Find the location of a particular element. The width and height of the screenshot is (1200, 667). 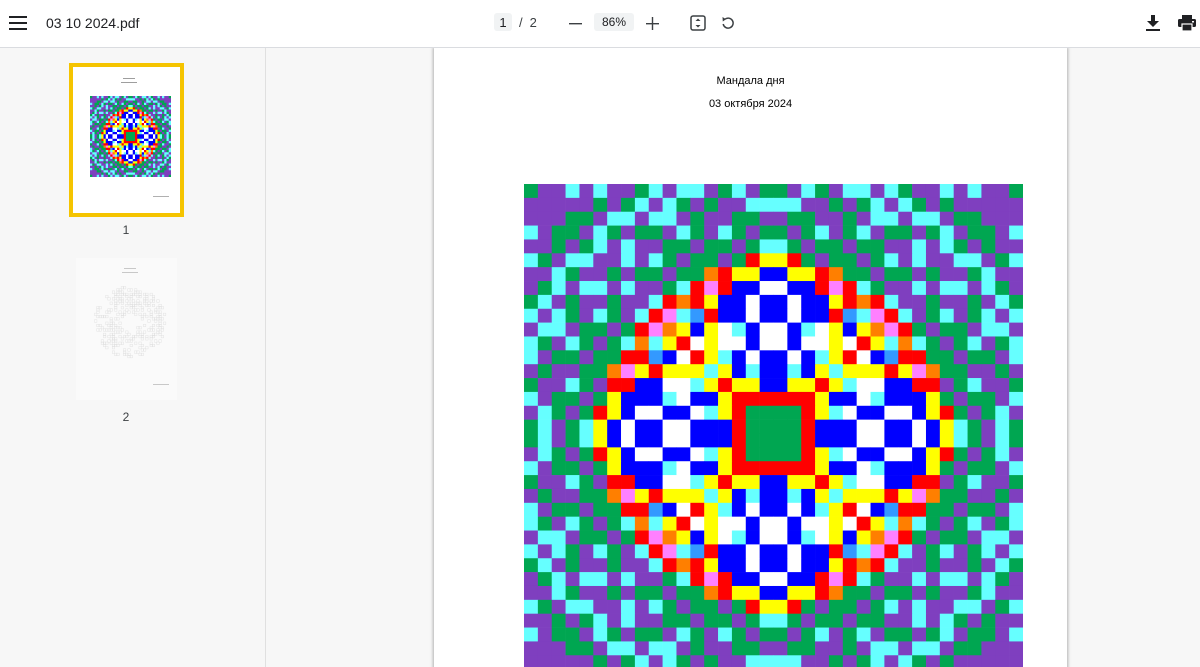

rotate-button is located at coordinates (728, 23).